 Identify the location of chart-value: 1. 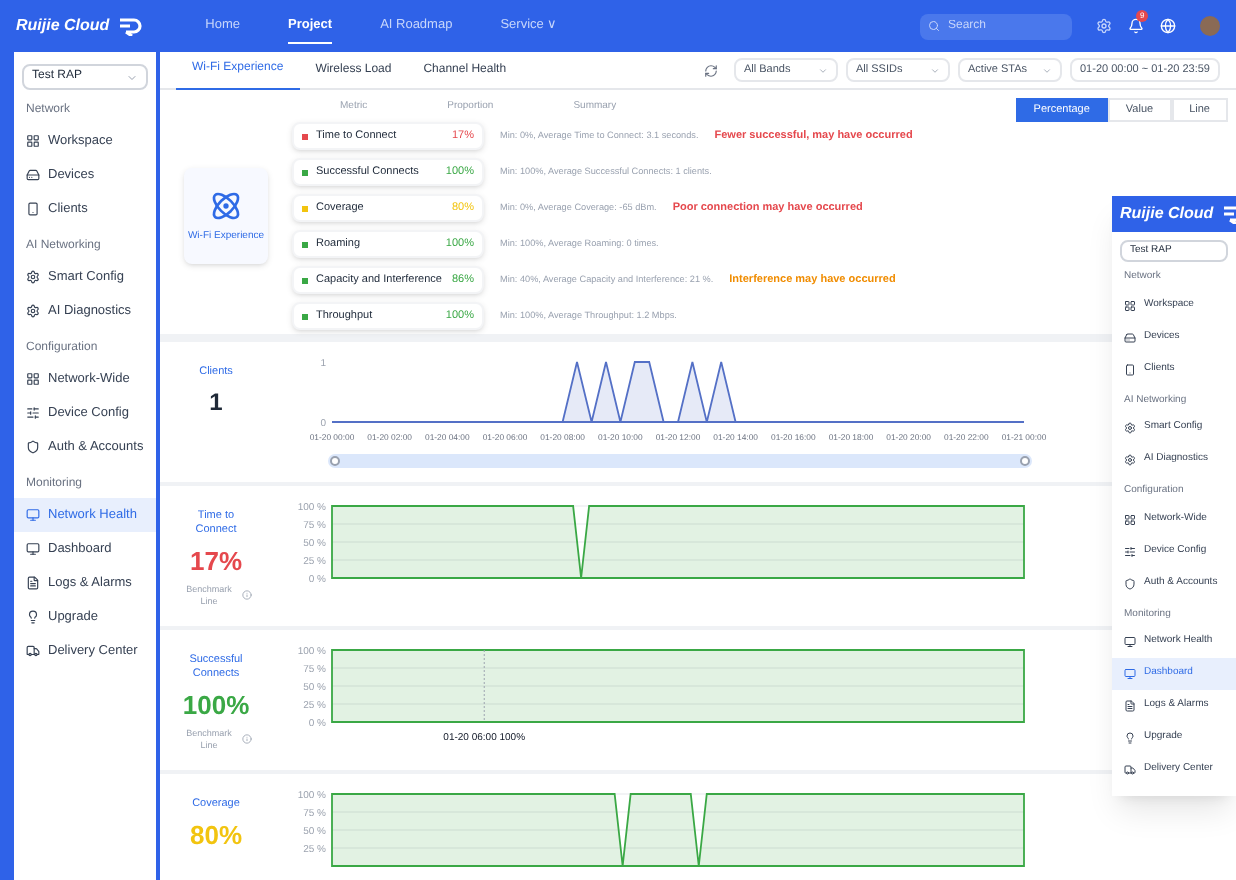
(216, 402).